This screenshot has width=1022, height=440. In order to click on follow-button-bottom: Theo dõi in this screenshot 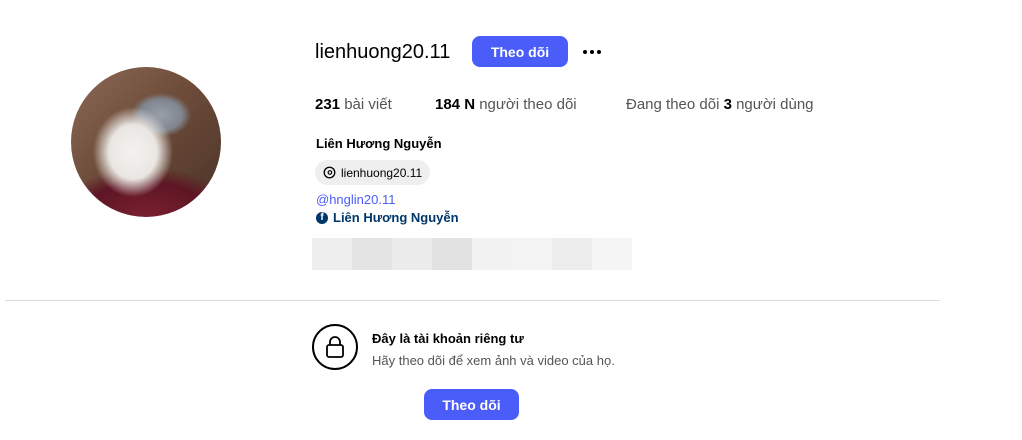, I will do `click(471, 404)`.